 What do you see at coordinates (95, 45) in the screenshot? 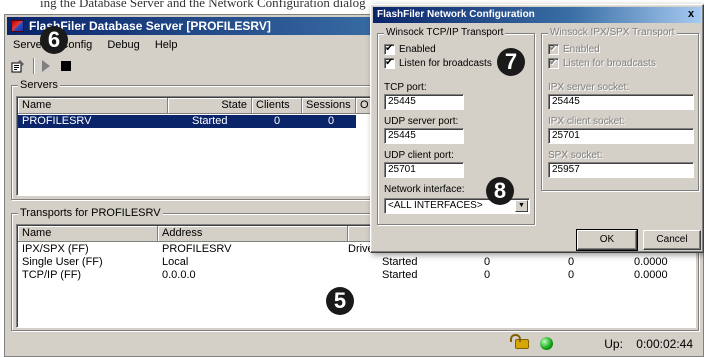
I see `menubar: Server Config Debug Help` at bounding box center [95, 45].